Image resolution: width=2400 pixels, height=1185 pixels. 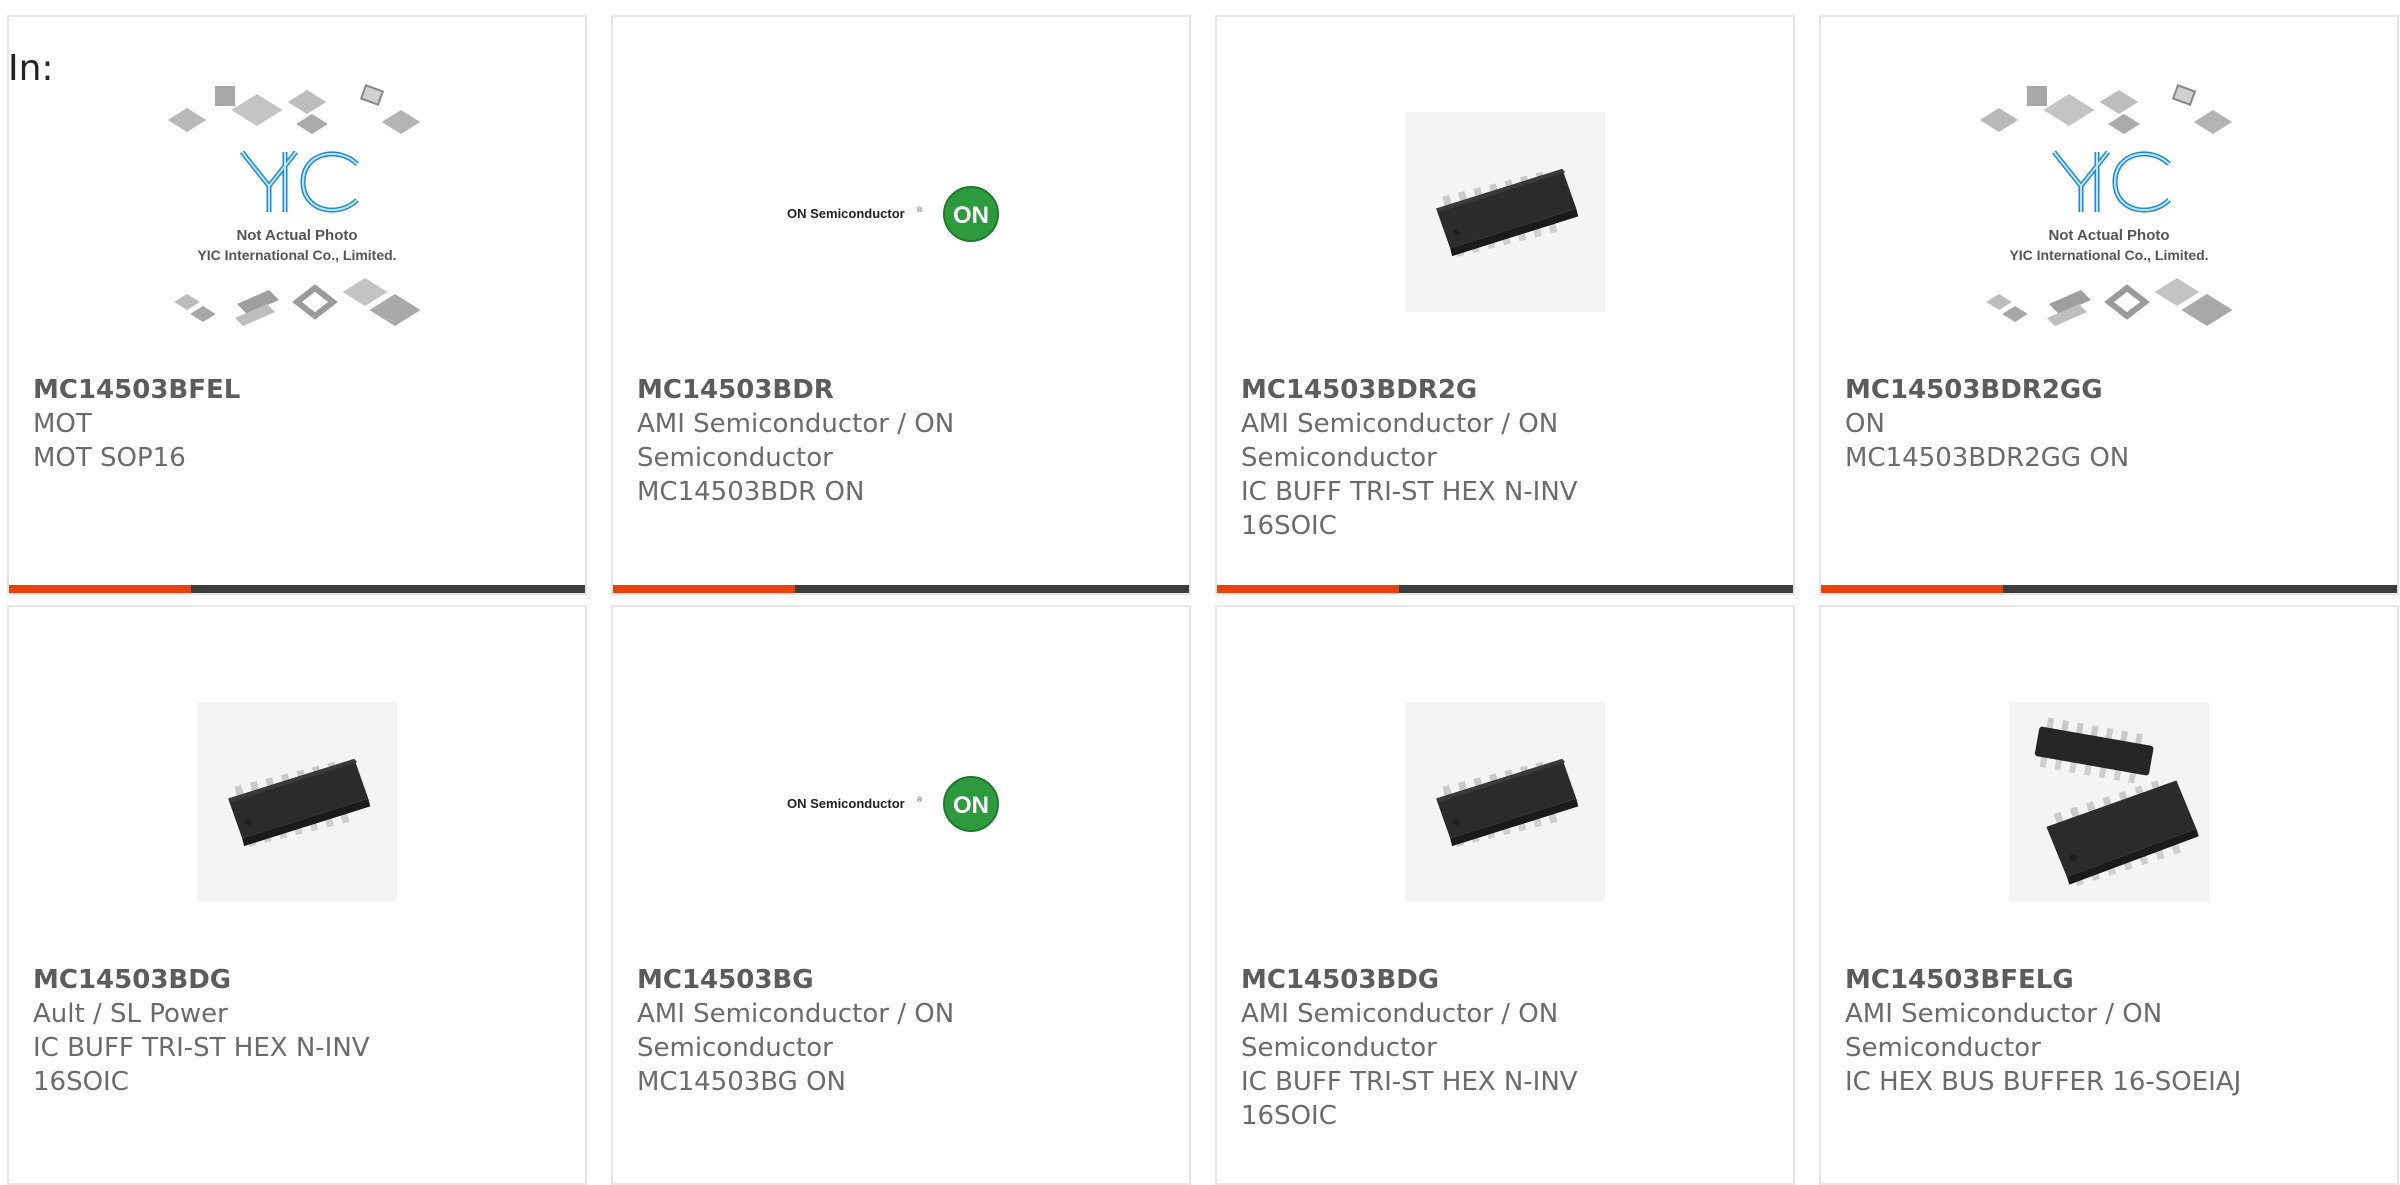 I want to click on product-part-number: MC14503BDR2GG, so click(x=2109, y=390).